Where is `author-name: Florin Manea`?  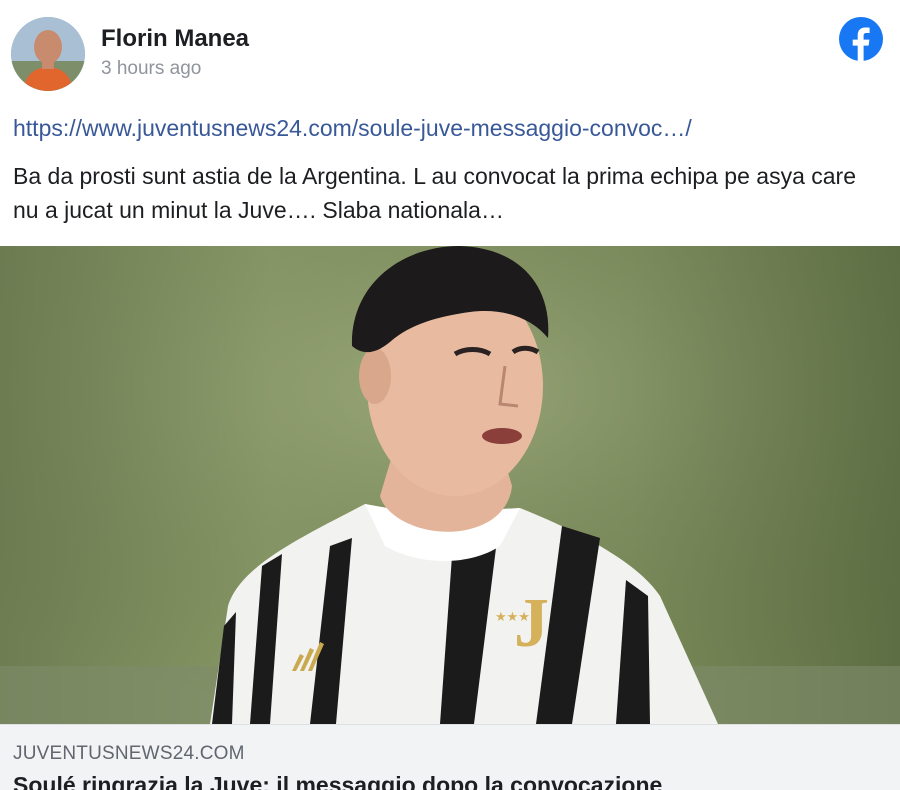
author-name: Florin Manea is located at coordinates (175, 39).